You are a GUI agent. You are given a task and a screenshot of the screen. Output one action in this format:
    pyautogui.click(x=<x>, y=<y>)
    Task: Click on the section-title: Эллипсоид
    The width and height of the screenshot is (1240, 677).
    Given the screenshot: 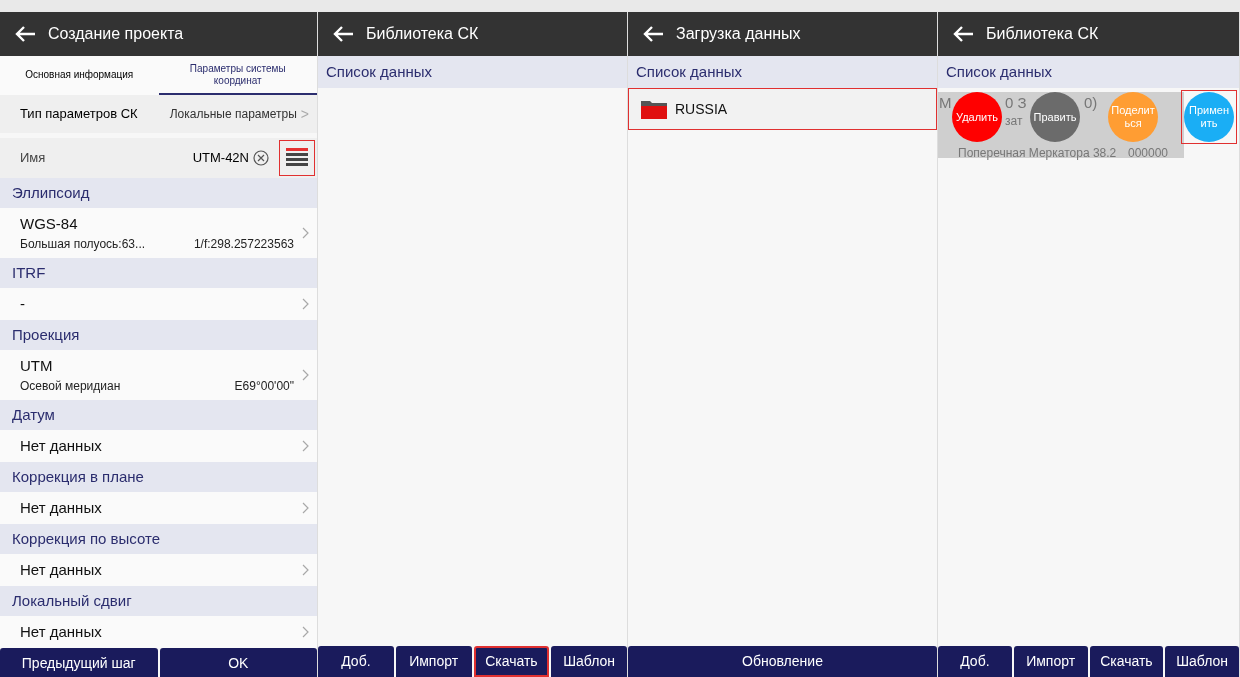 What is the action you would take?
    pyautogui.click(x=51, y=192)
    